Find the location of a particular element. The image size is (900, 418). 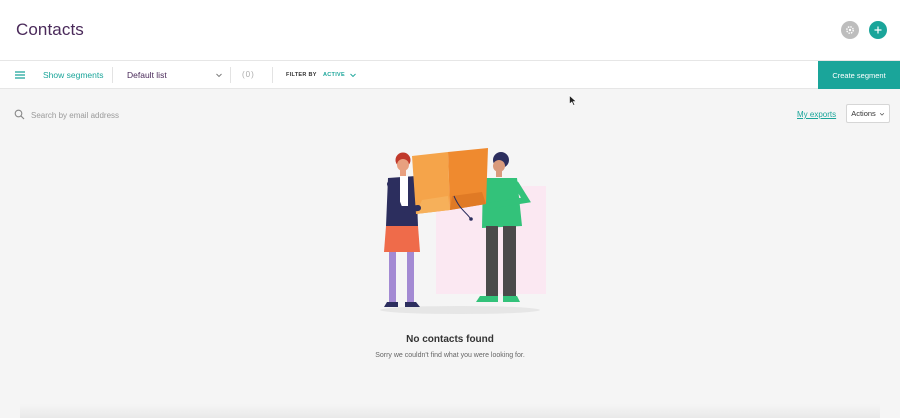

search-icon is located at coordinates (19, 114).